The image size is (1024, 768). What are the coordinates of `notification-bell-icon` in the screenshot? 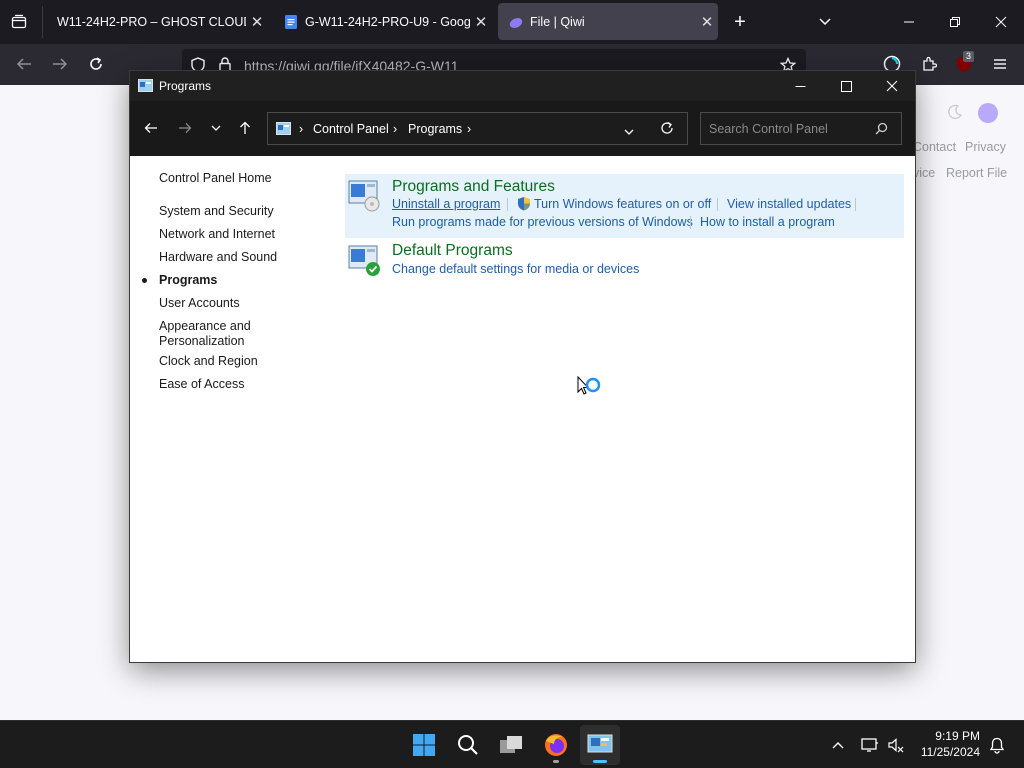 It's located at (997, 745).